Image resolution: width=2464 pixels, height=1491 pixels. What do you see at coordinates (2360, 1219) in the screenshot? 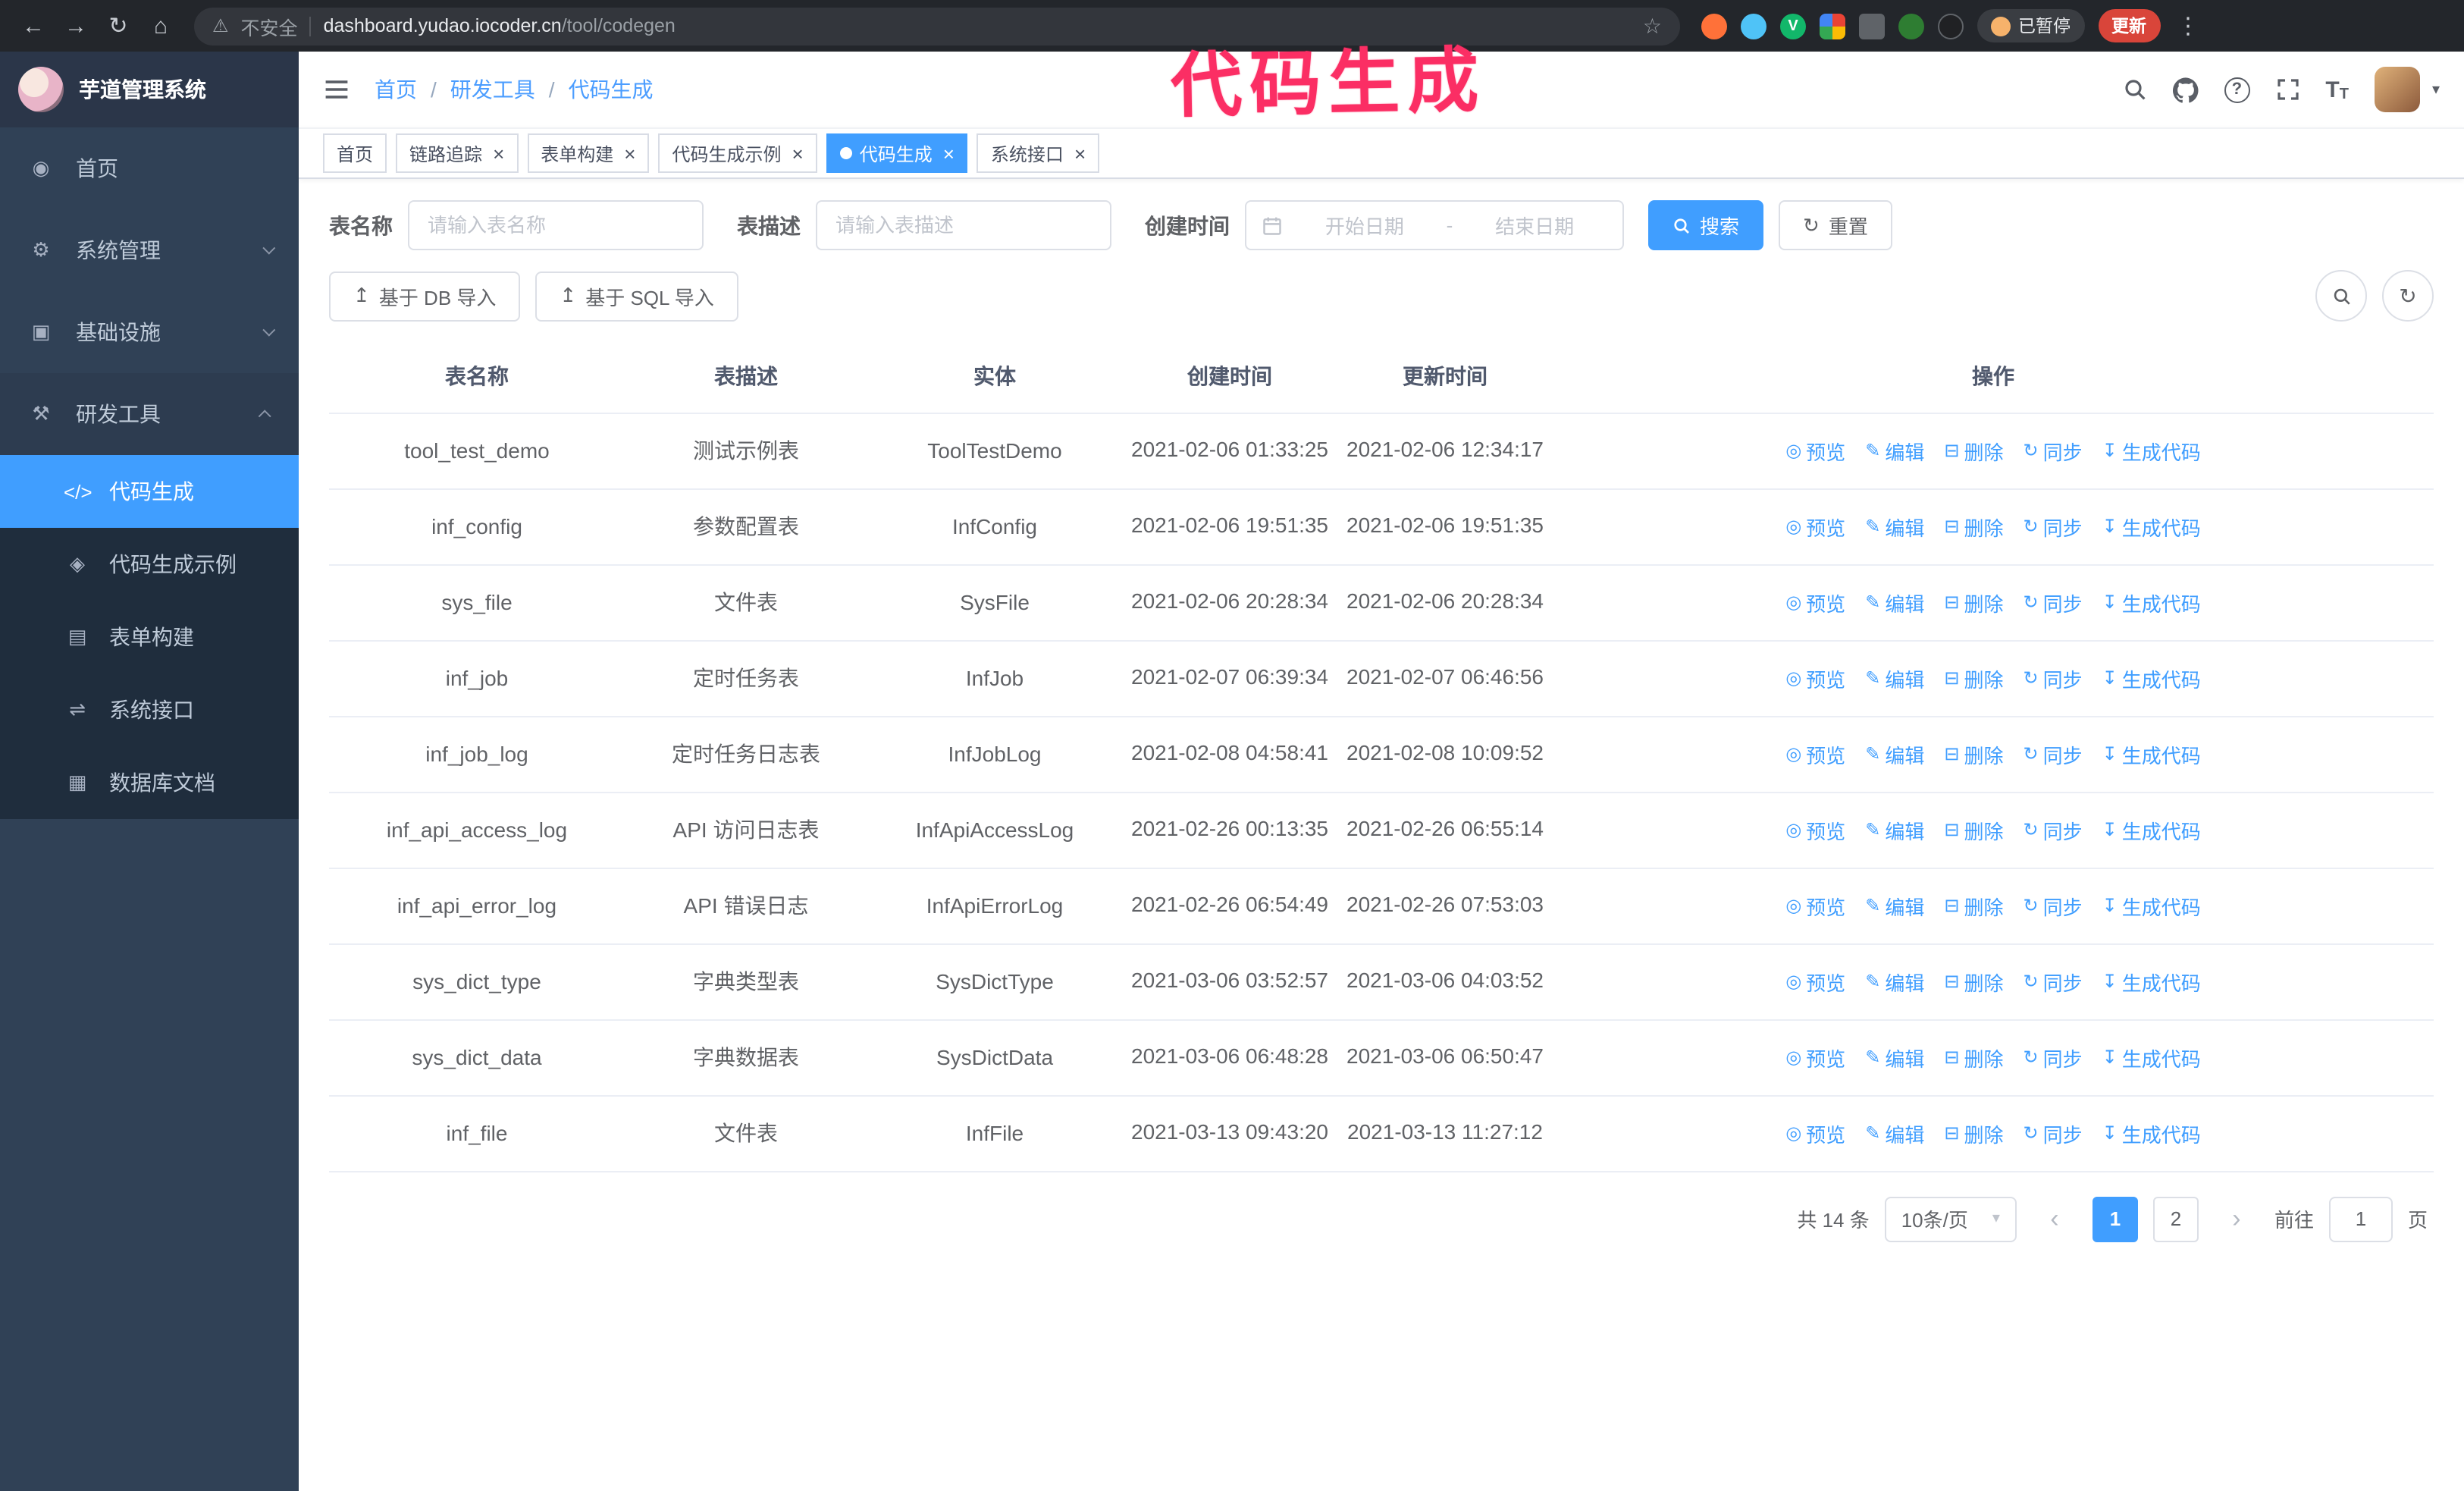
I see `goto-page-input` at bounding box center [2360, 1219].